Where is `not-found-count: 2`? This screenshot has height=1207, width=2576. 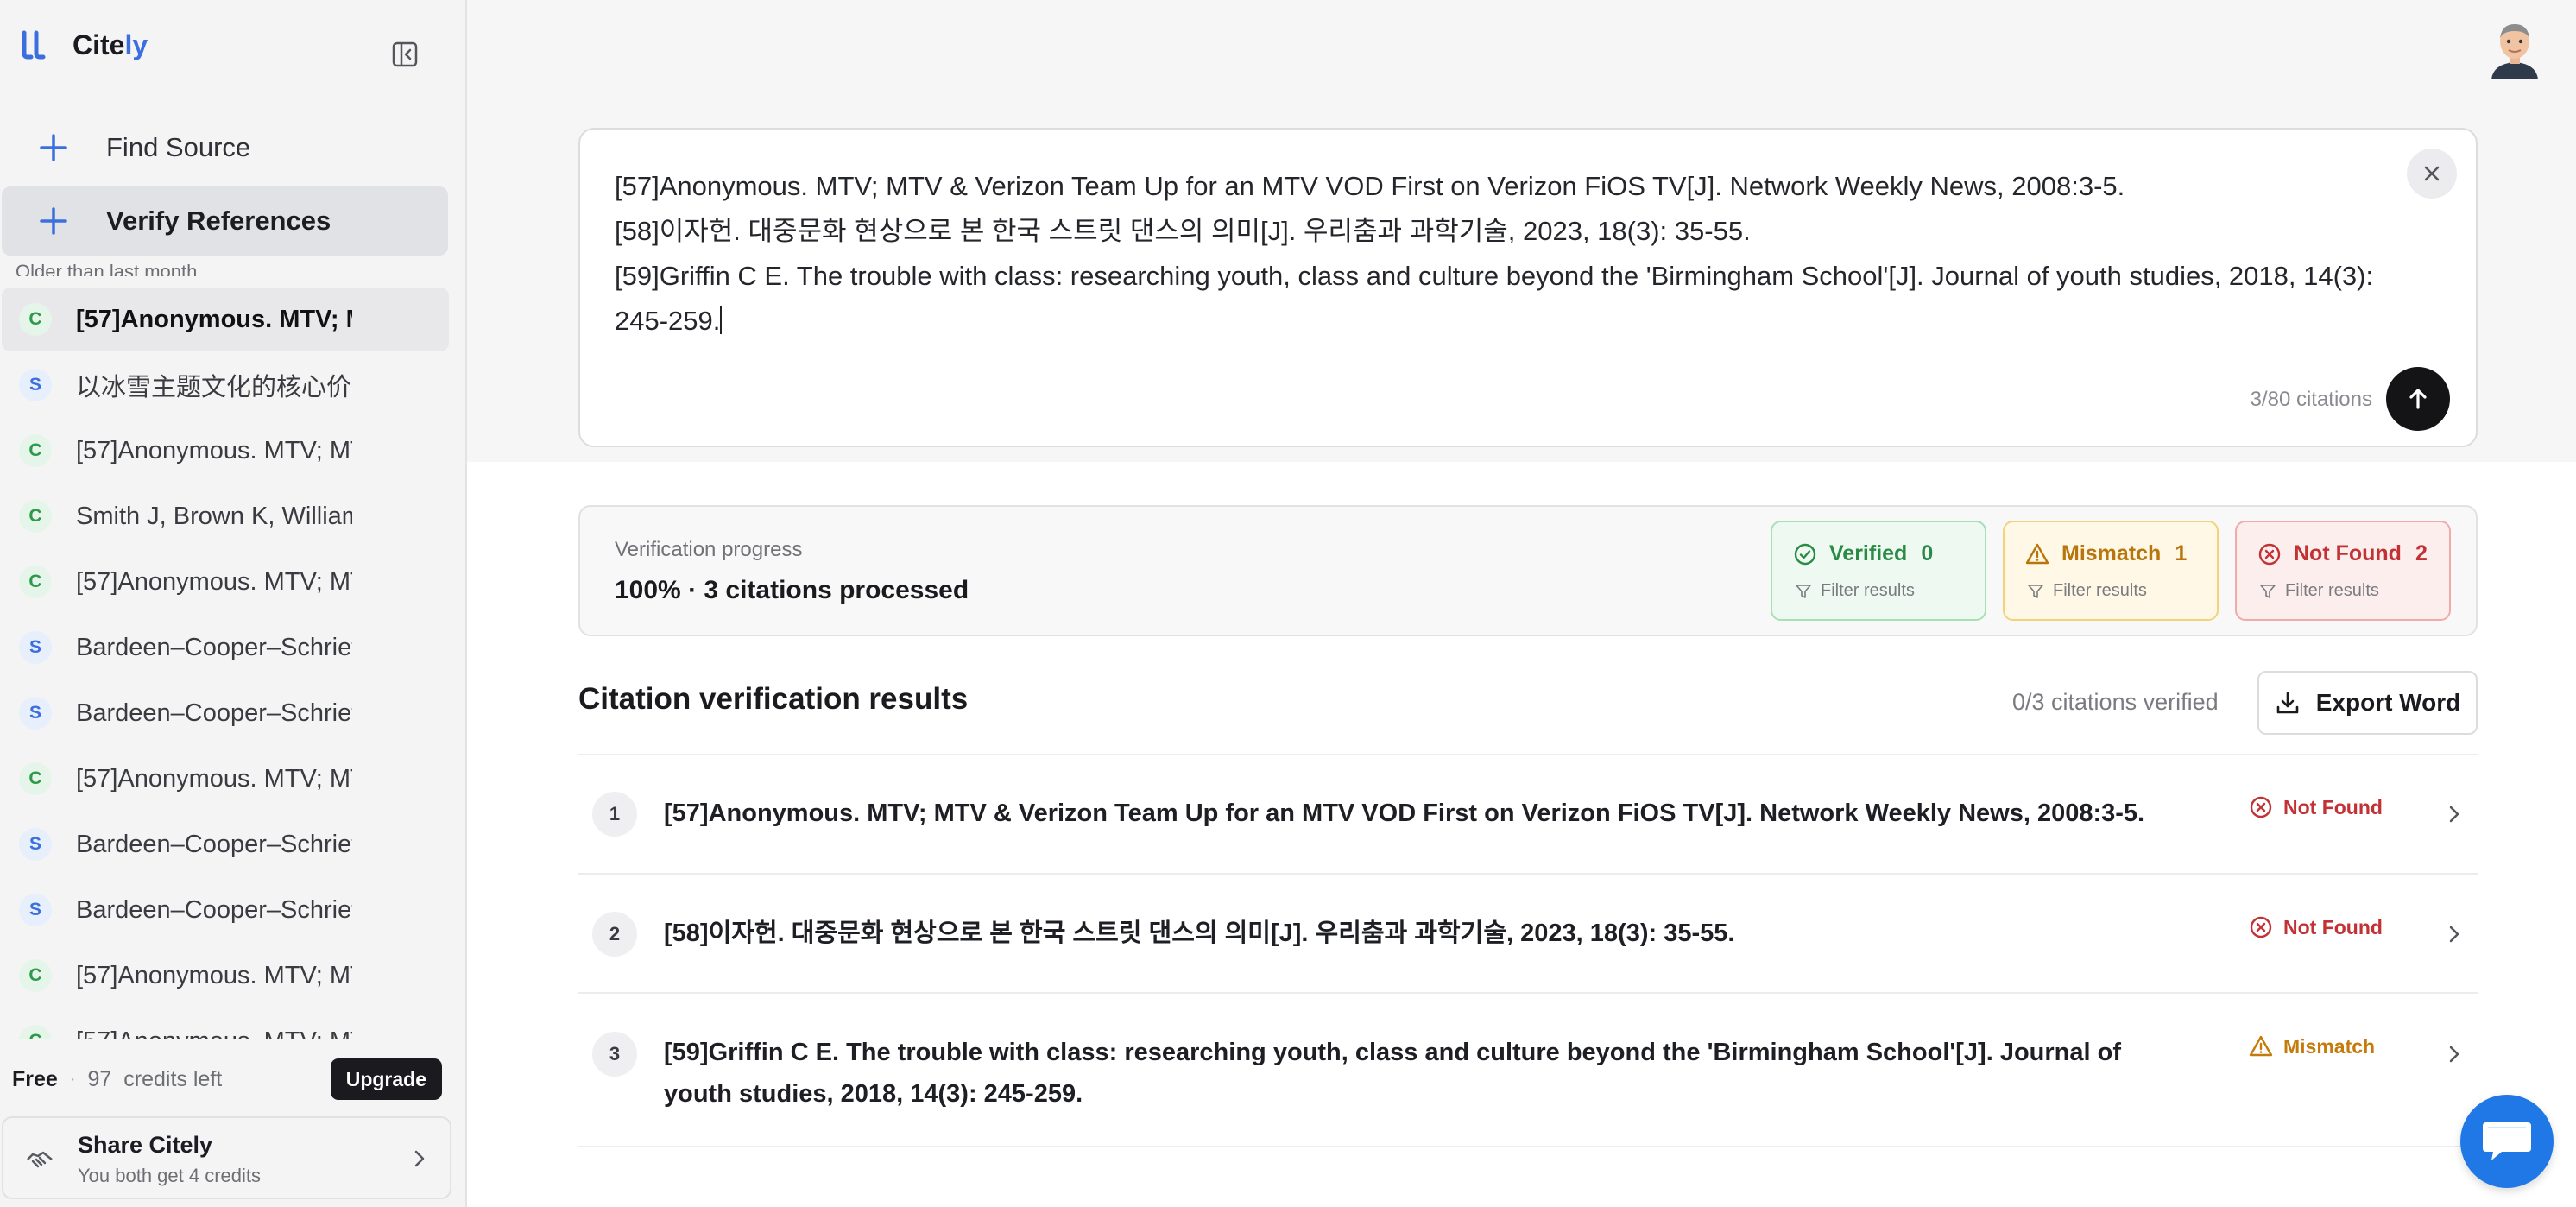 not-found-count: 2 is located at coordinates (2421, 553).